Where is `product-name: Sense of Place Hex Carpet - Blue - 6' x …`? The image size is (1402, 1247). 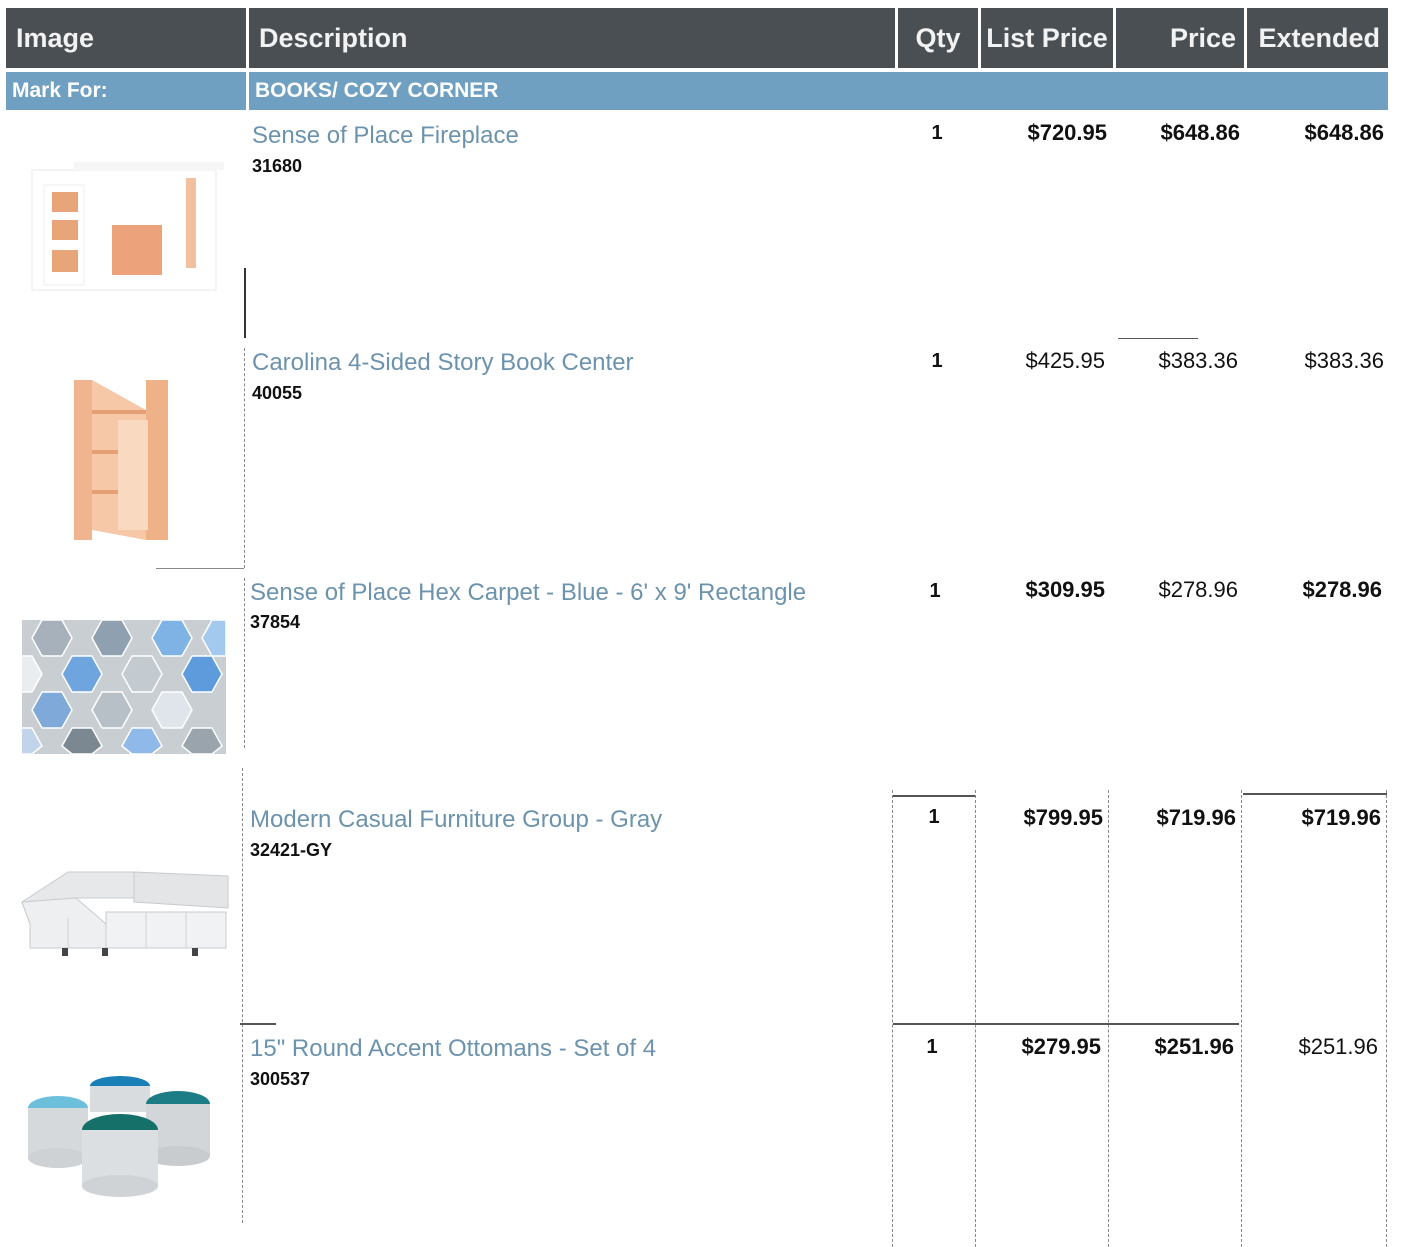 product-name: Sense of Place Hex Carpet - Blue - 6' x … is located at coordinates (528, 593).